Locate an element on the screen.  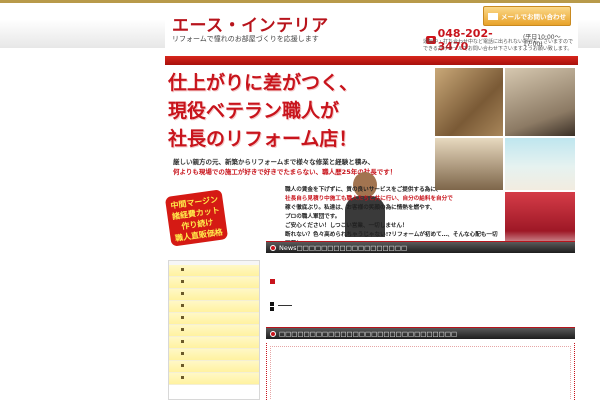
direct-price-badge: 中間マージン 諸経費カット 作り続け 職人直販価格 is located at coordinates (197, 218).